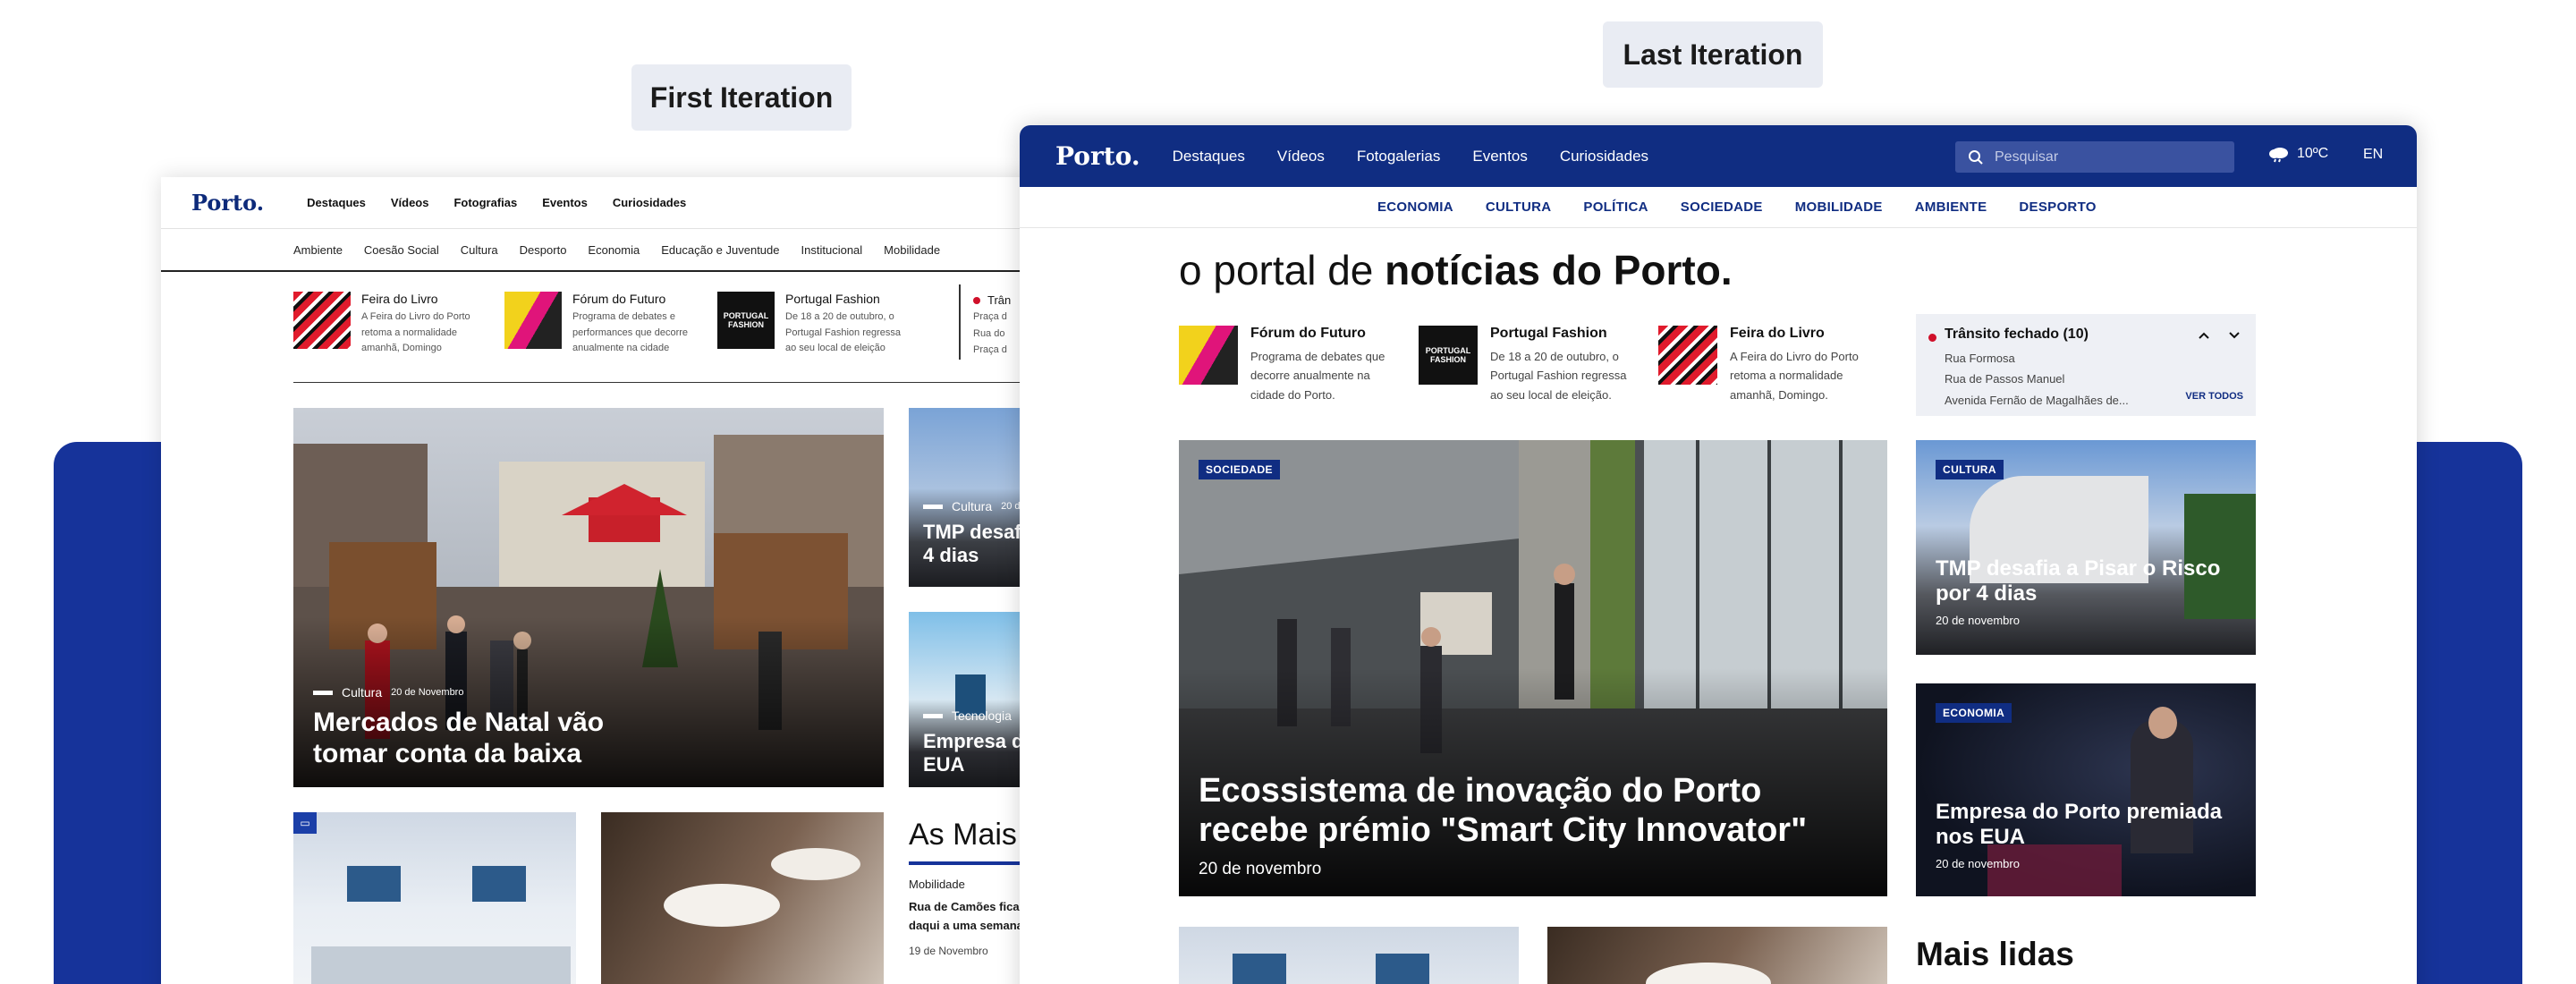 The height and width of the screenshot is (984, 2576). I want to click on first-hero-category: Cultura, so click(362, 692).